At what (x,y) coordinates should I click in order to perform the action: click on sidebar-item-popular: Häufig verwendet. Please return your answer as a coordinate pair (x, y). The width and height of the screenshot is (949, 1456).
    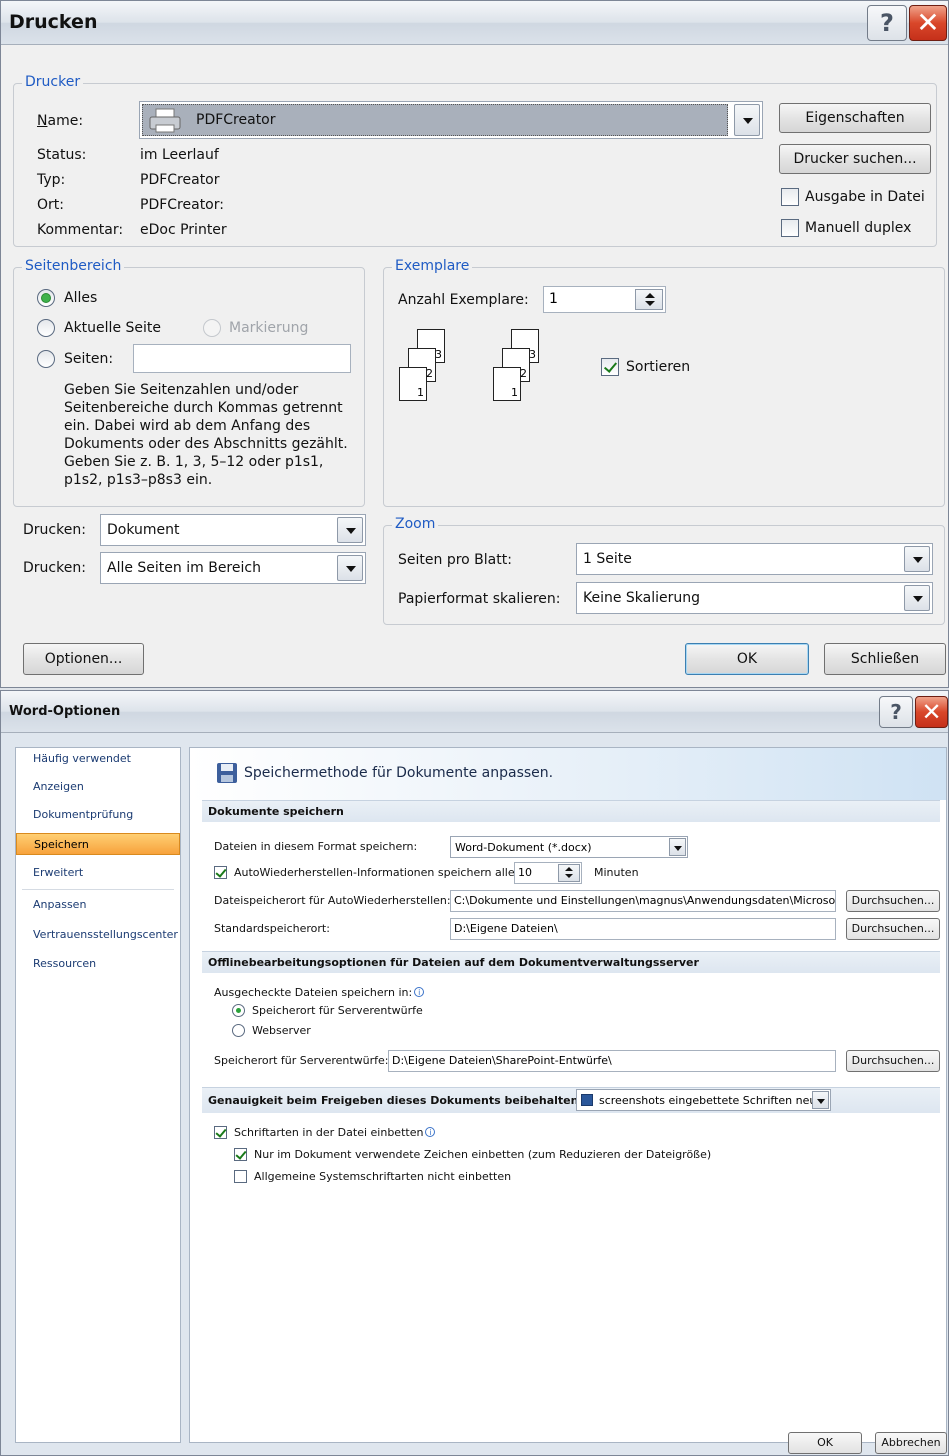
    Looking at the image, I should click on (98, 759).